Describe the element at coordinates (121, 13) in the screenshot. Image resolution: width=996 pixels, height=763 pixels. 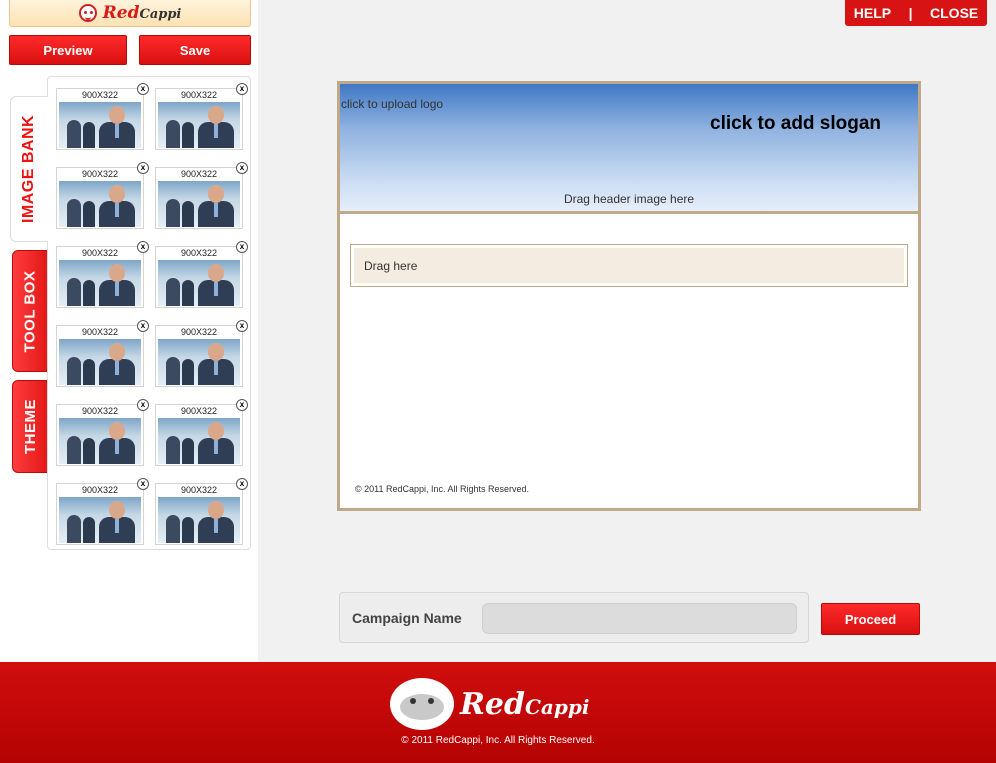
I see `logo-red-text: Red` at that location.